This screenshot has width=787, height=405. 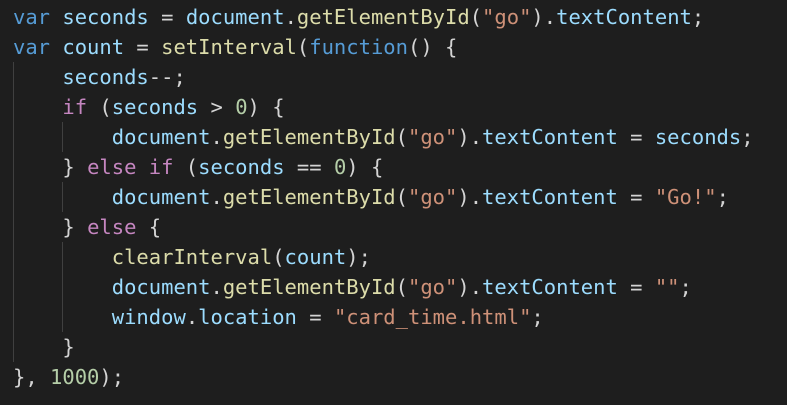 What do you see at coordinates (112, 377) in the screenshot?
I see `code-token: );` at bounding box center [112, 377].